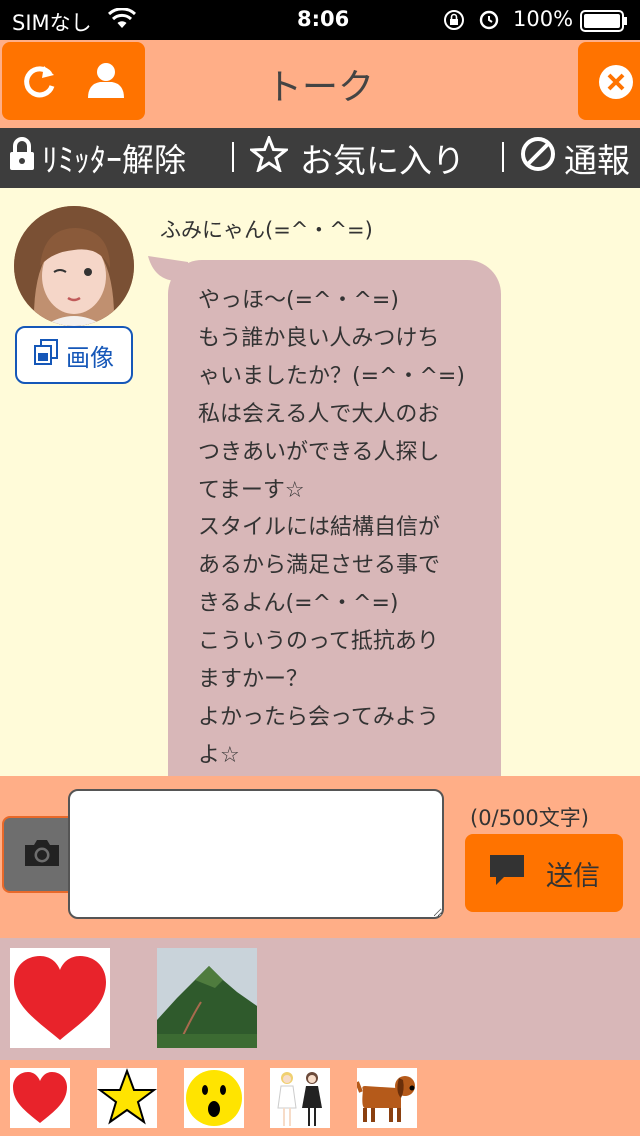 This screenshot has width=640, height=1136. I want to click on report-label: 通報, so click(597, 160).